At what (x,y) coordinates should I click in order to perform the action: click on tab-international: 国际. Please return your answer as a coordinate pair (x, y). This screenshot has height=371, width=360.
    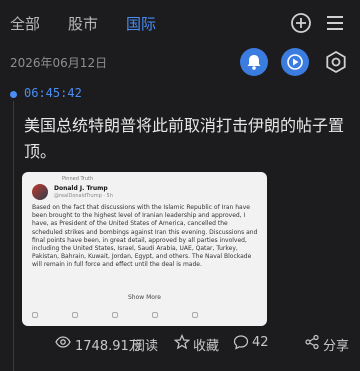
    Looking at the image, I should click on (141, 23).